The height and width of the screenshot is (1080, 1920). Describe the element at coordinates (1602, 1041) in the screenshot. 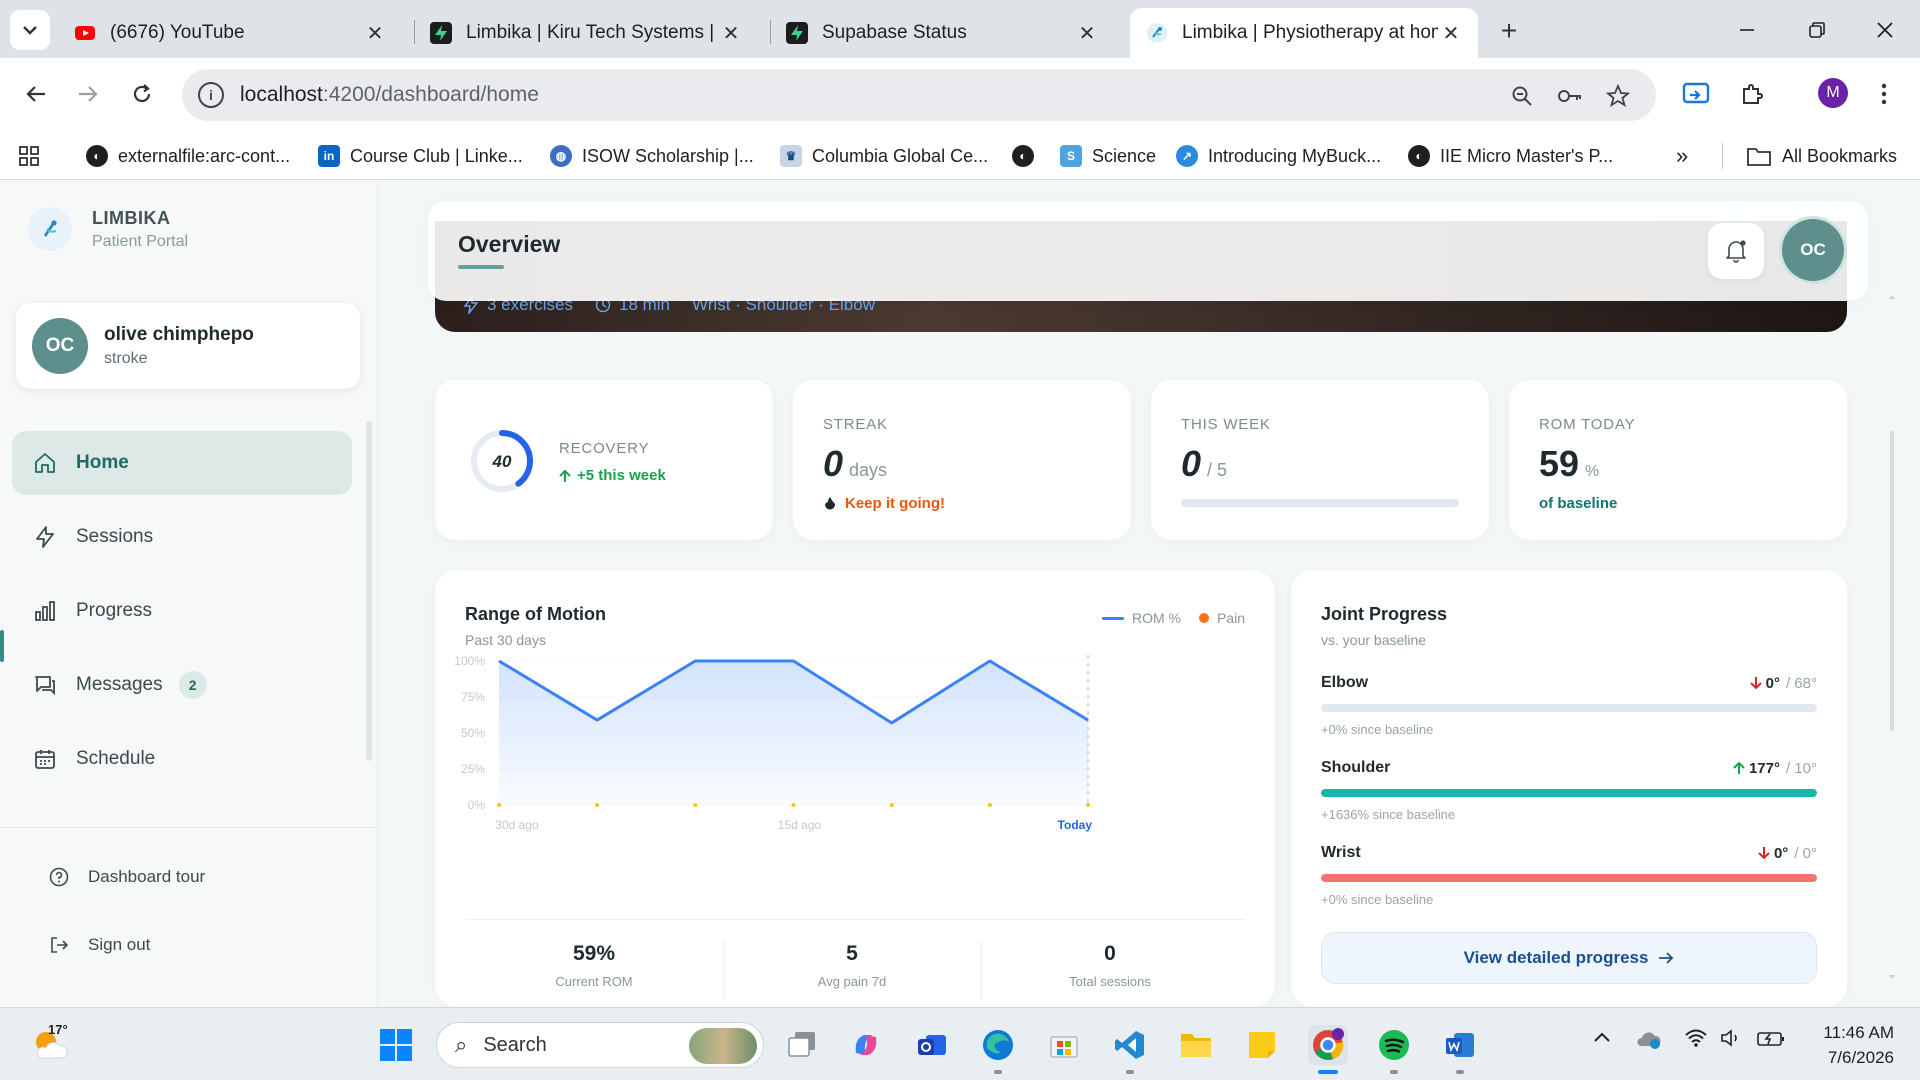

I see `show-hidden-icons-chevron-icon` at that location.